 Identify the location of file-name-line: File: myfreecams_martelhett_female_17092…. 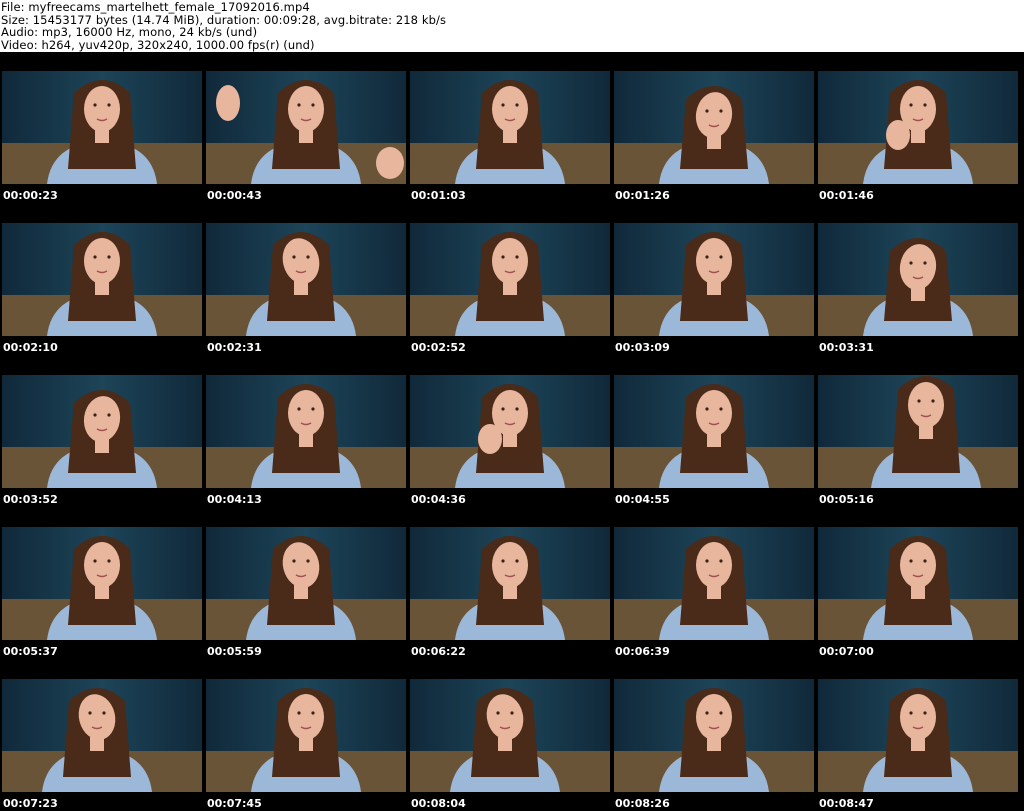
(155, 7).